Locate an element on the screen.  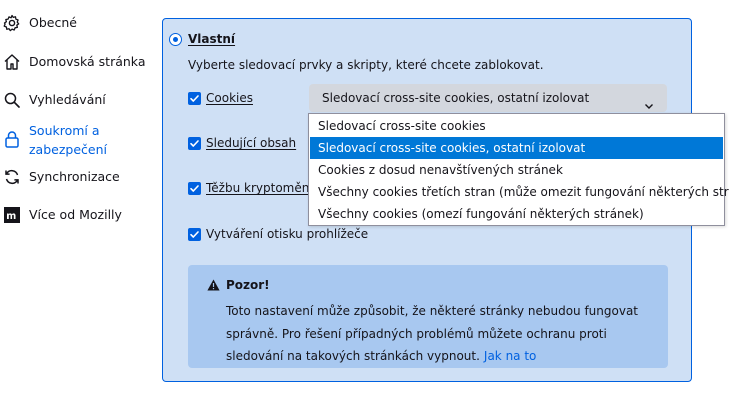
search-icon is located at coordinates (12, 100).